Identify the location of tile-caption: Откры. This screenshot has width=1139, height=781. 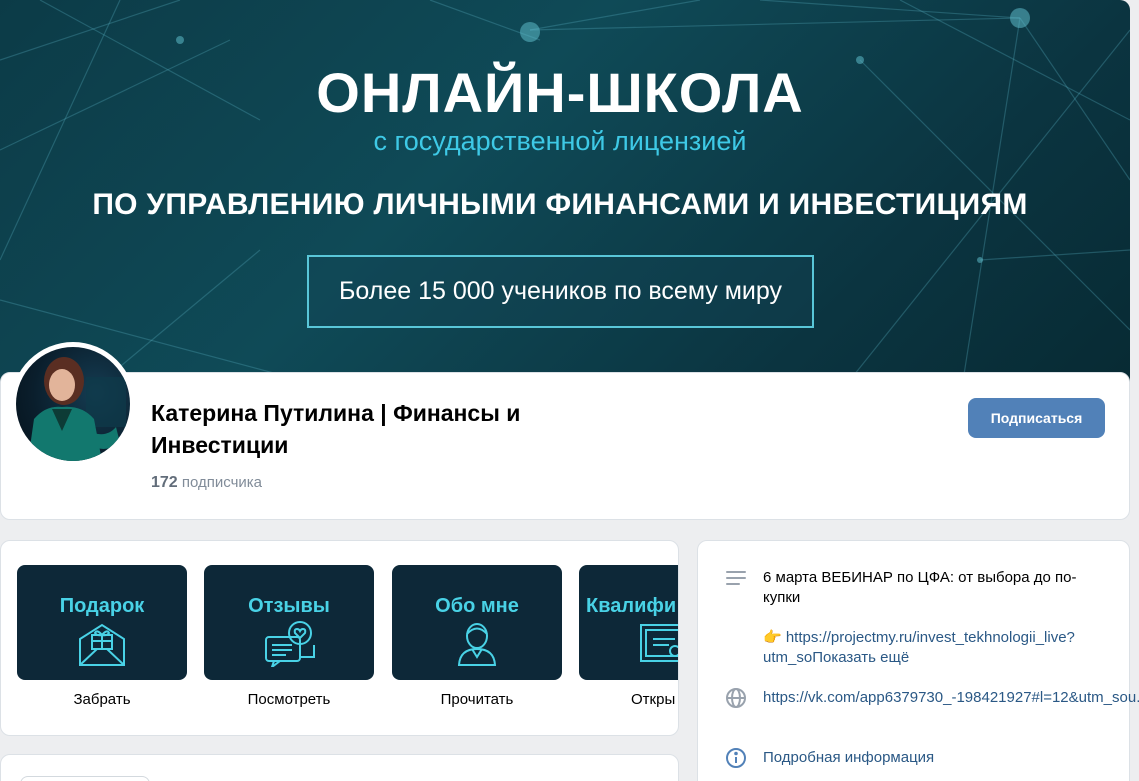
(628, 699).